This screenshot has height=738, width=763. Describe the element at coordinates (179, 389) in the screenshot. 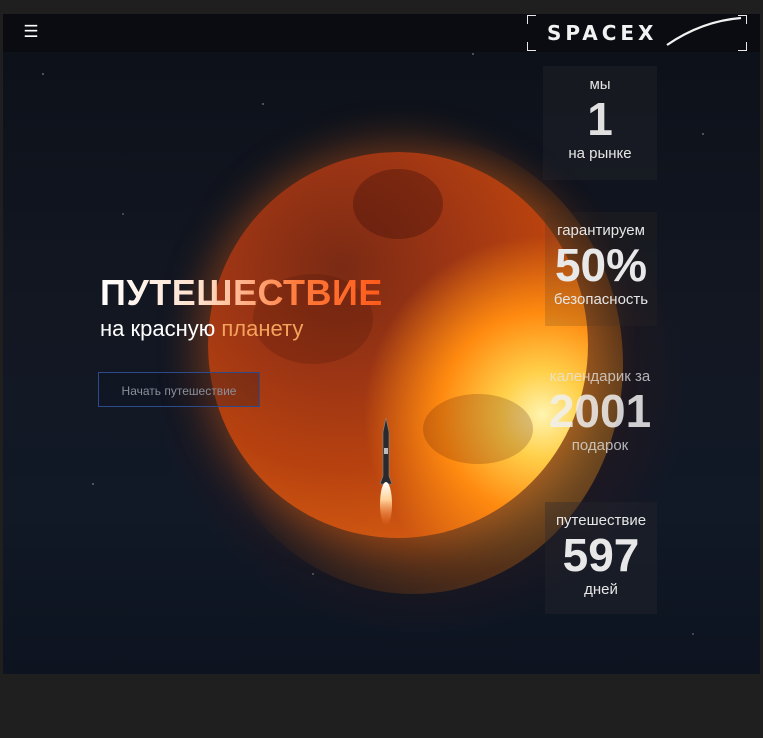

I see `start-journey-button: Начать путешествие` at that location.